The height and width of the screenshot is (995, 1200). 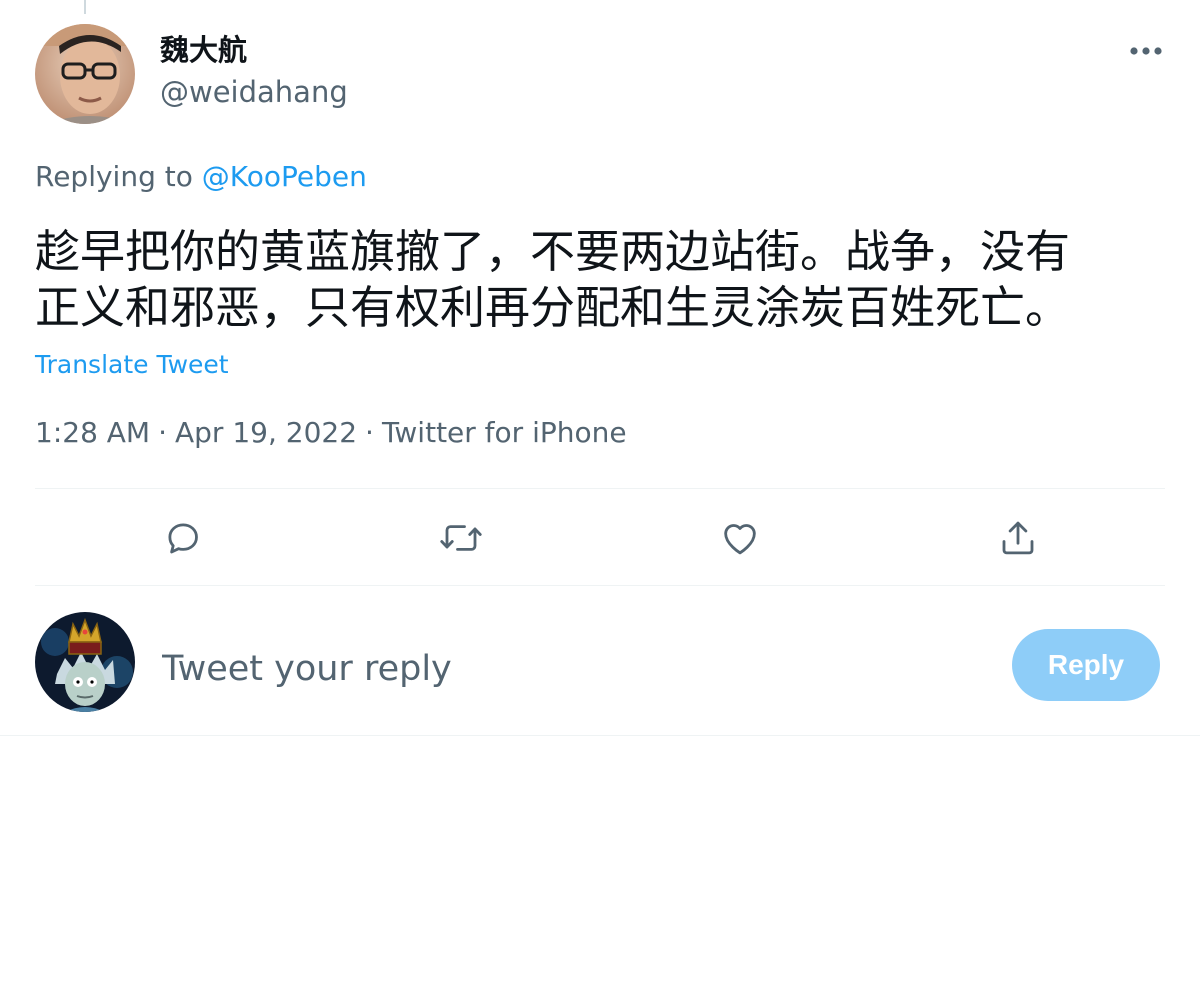 I want to click on tweet-time: 1:28 AM, so click(x=92, y=432).